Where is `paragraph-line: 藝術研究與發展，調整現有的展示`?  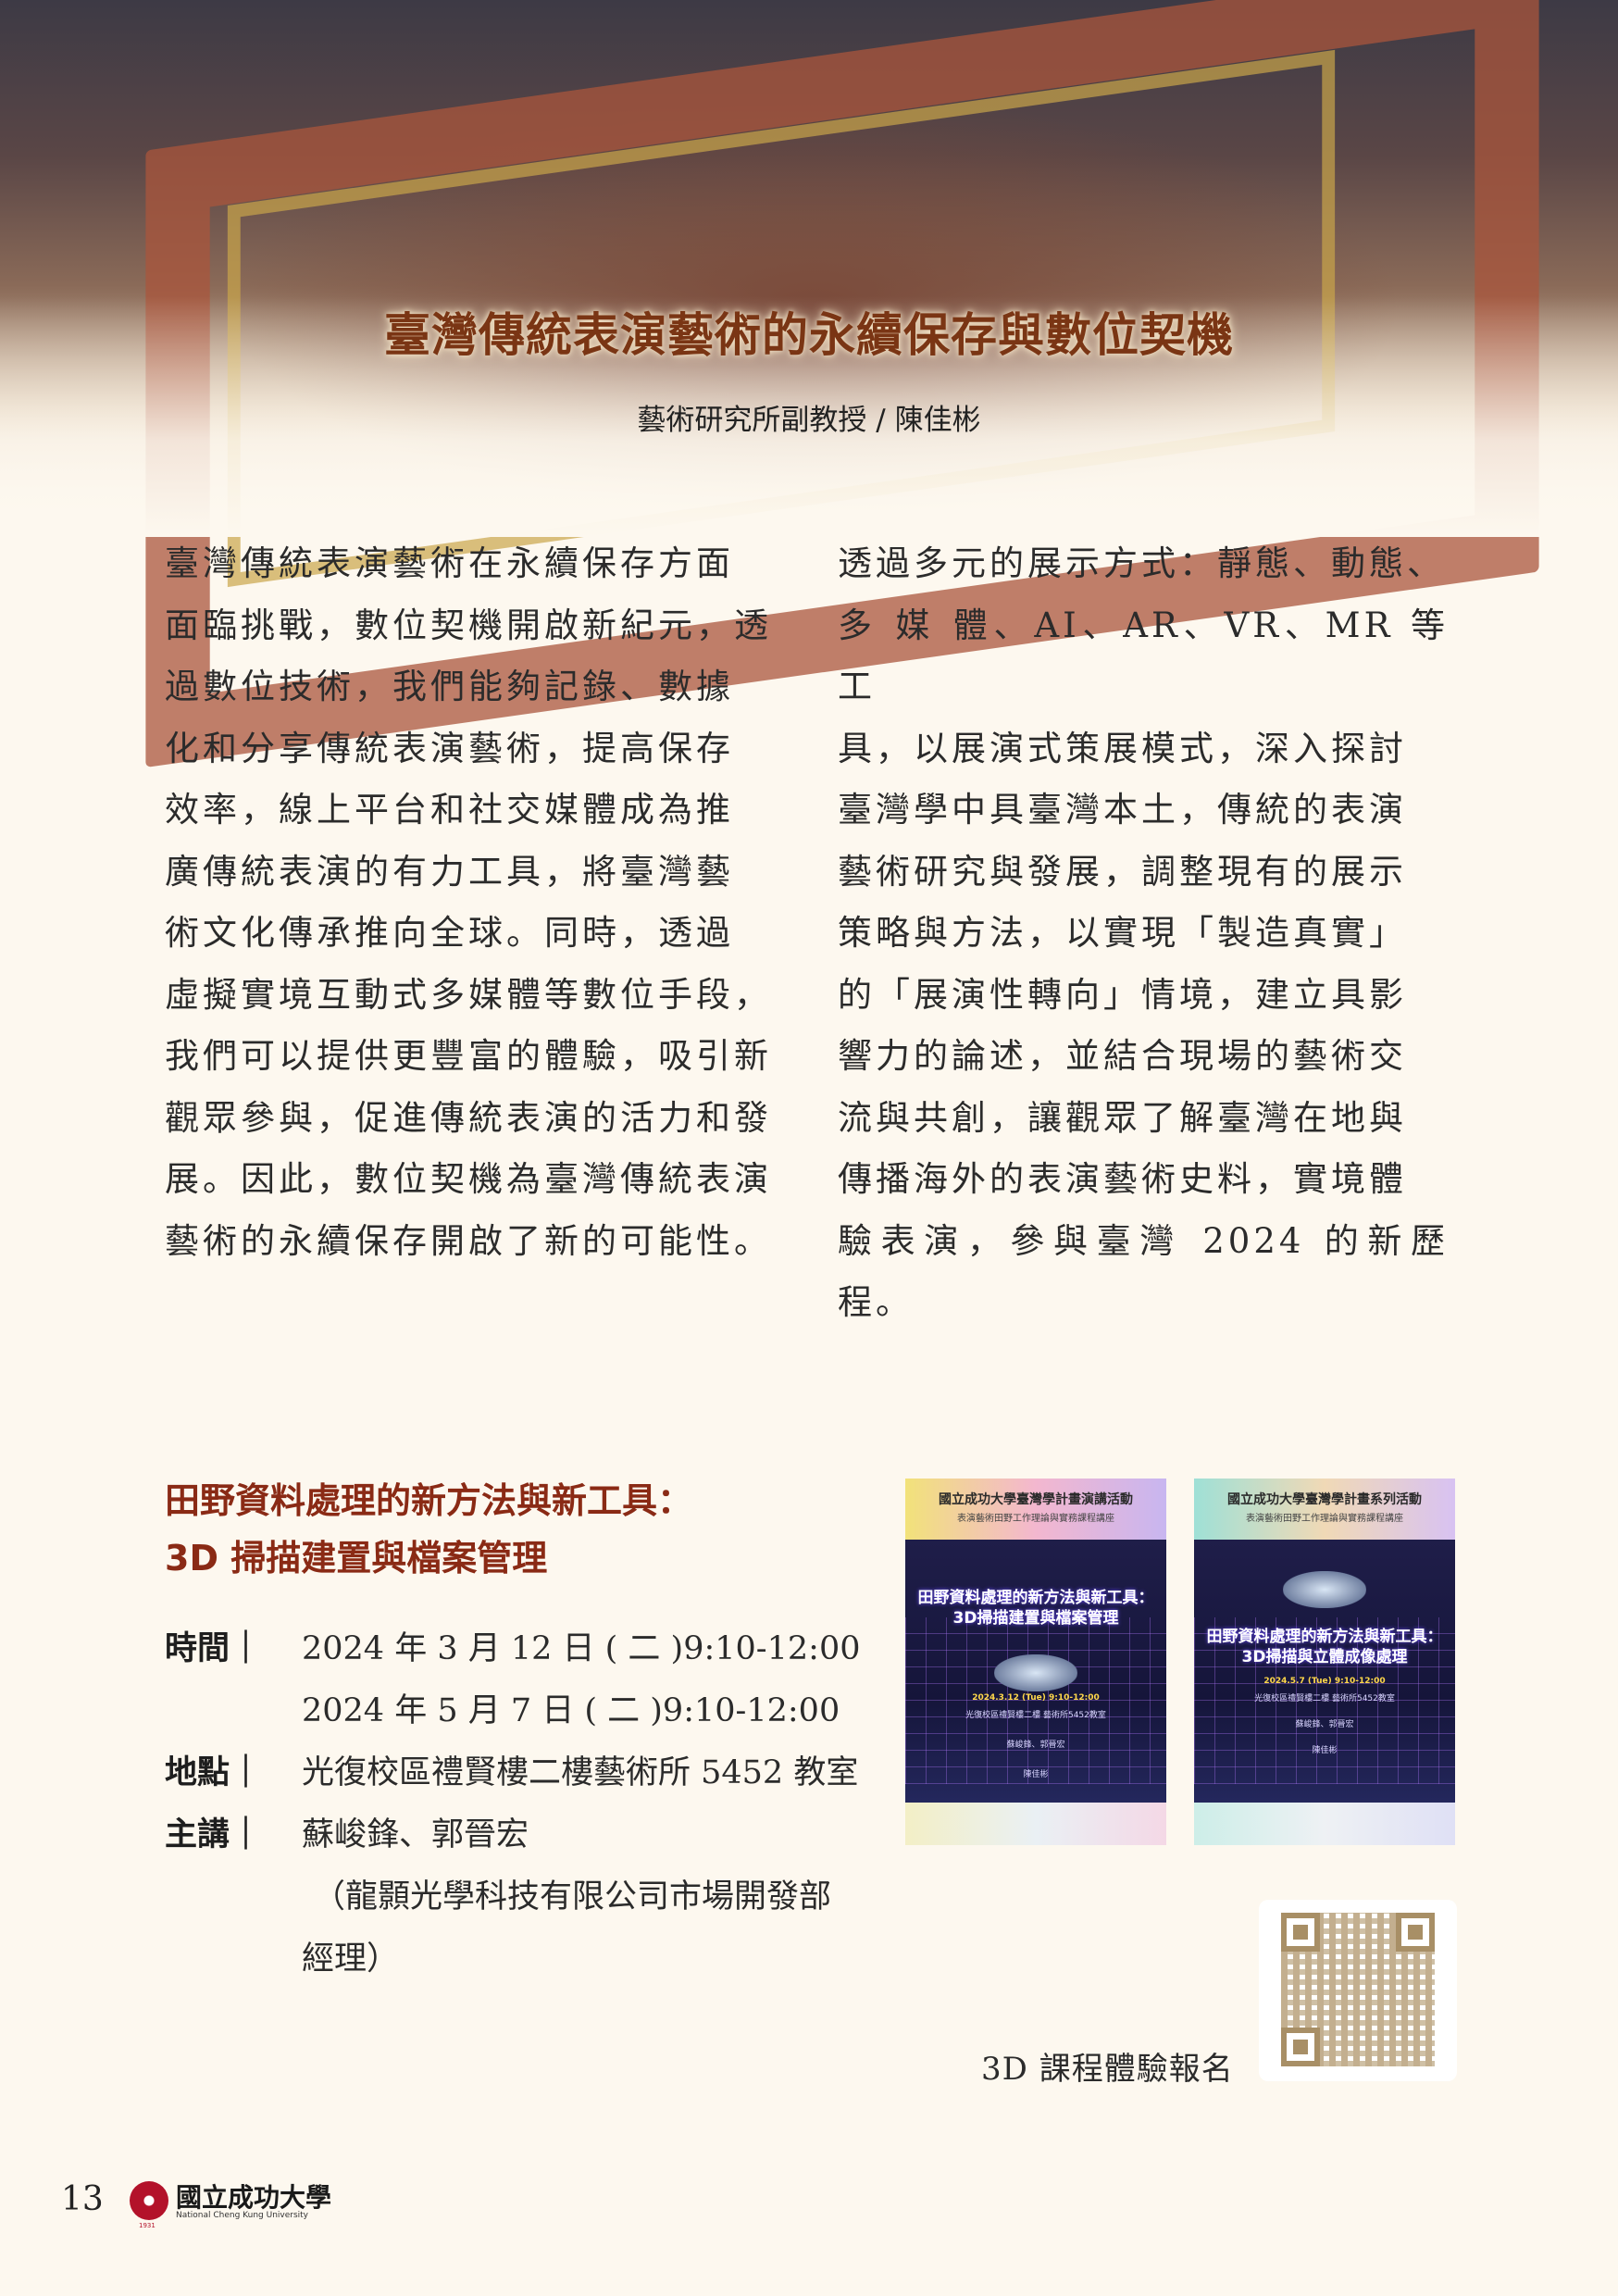 paragraph-line: 藝術研究與發展，調整現有的展示 is located at coordinates (1122, 871).